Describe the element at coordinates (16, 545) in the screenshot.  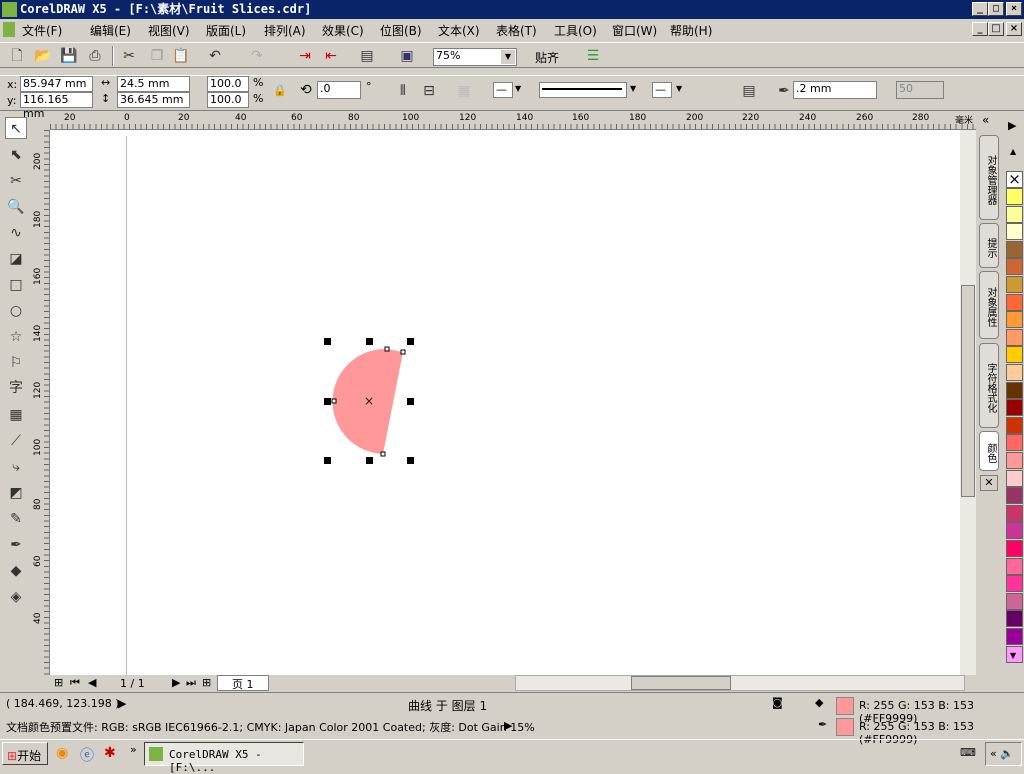
I see `outline-tool-icon: ✒` at that location.